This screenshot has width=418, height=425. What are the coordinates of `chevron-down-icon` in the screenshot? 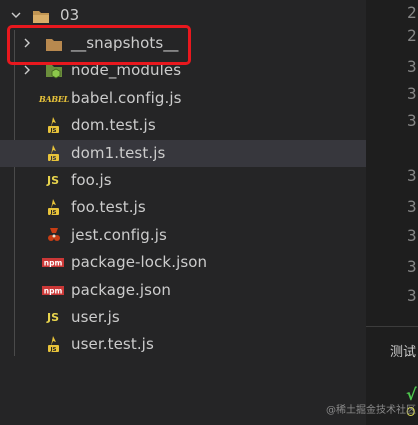 It's located at (16, 15).